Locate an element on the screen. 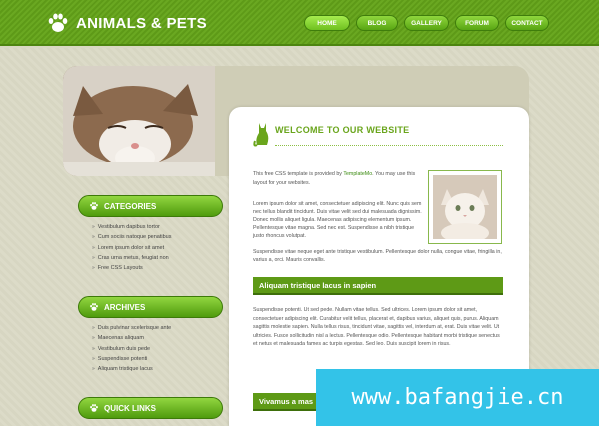  sidebar-link-label: Cum sociis natoque penatibus is located at coordinates (134, 237).